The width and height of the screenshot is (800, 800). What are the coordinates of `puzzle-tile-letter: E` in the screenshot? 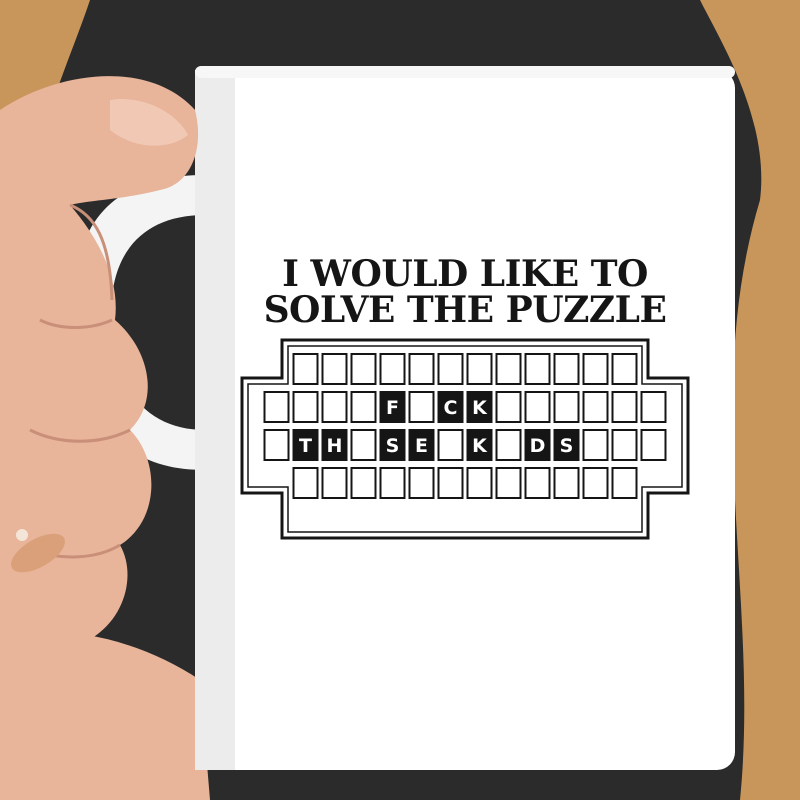 It's located at (421, 446).